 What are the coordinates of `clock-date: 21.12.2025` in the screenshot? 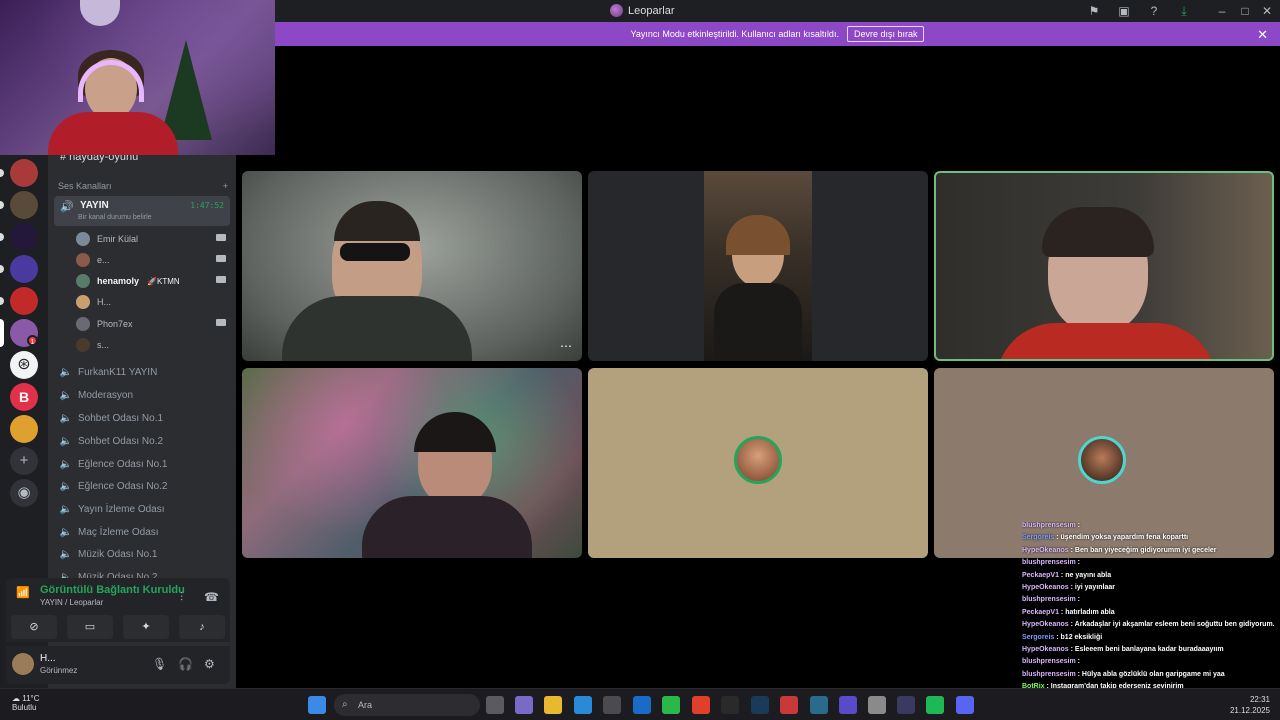 It's located at (1249, 710).